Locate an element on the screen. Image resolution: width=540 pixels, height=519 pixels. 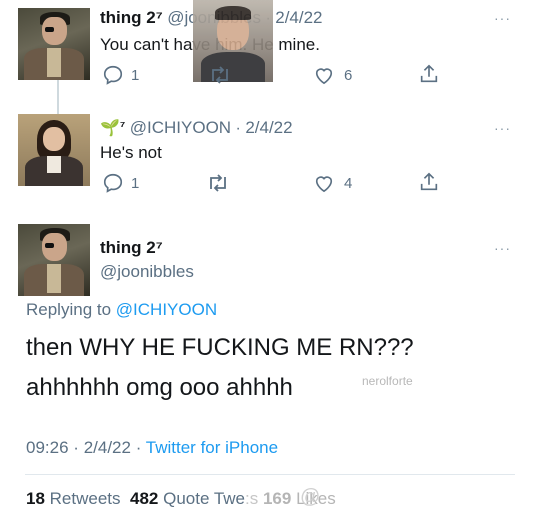
overlay-text: :s is located at coordinates (252, 498).